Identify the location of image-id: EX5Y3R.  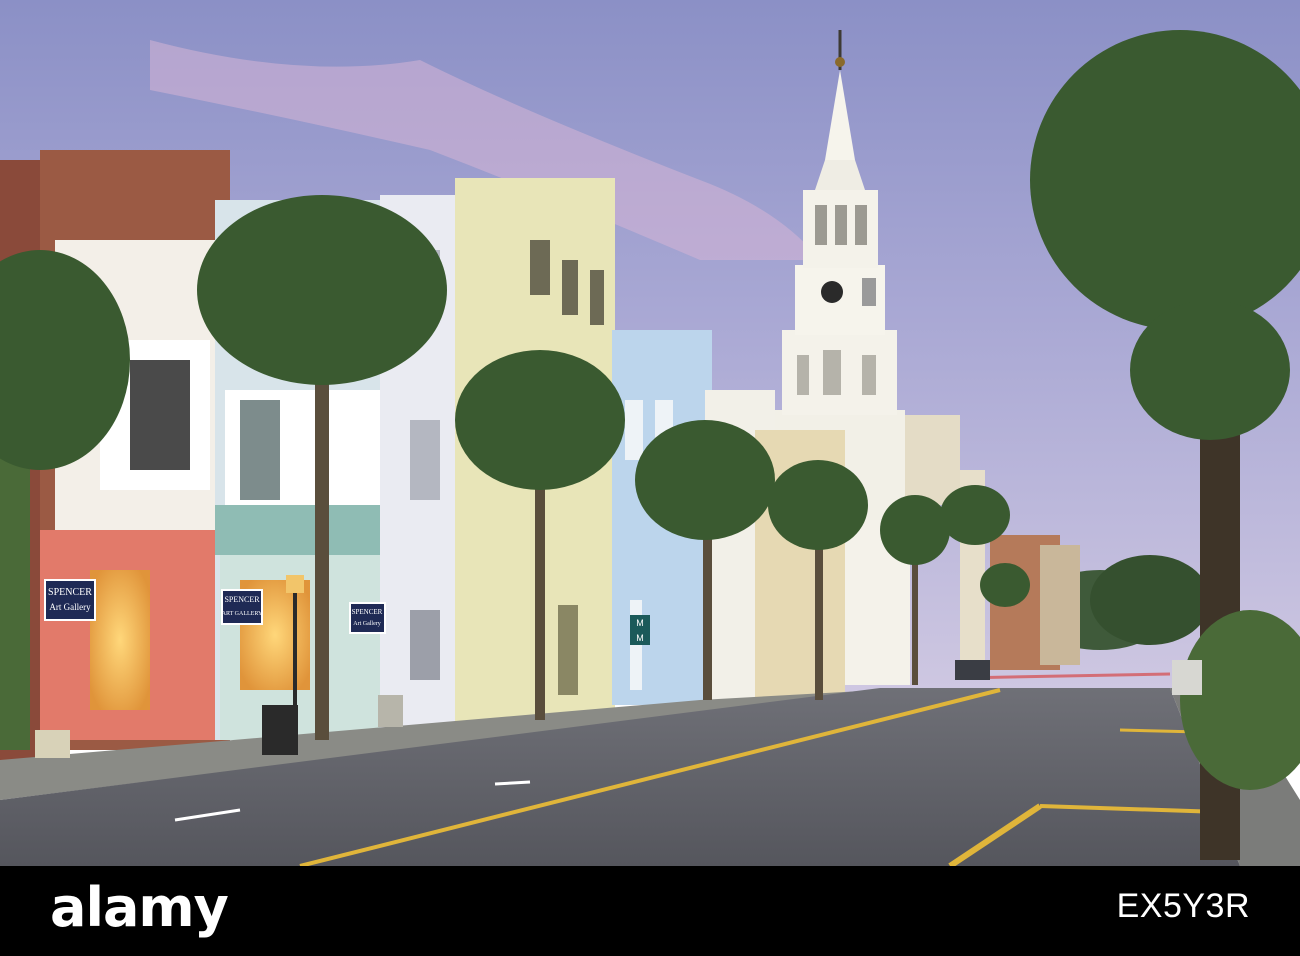
(1183, 906).